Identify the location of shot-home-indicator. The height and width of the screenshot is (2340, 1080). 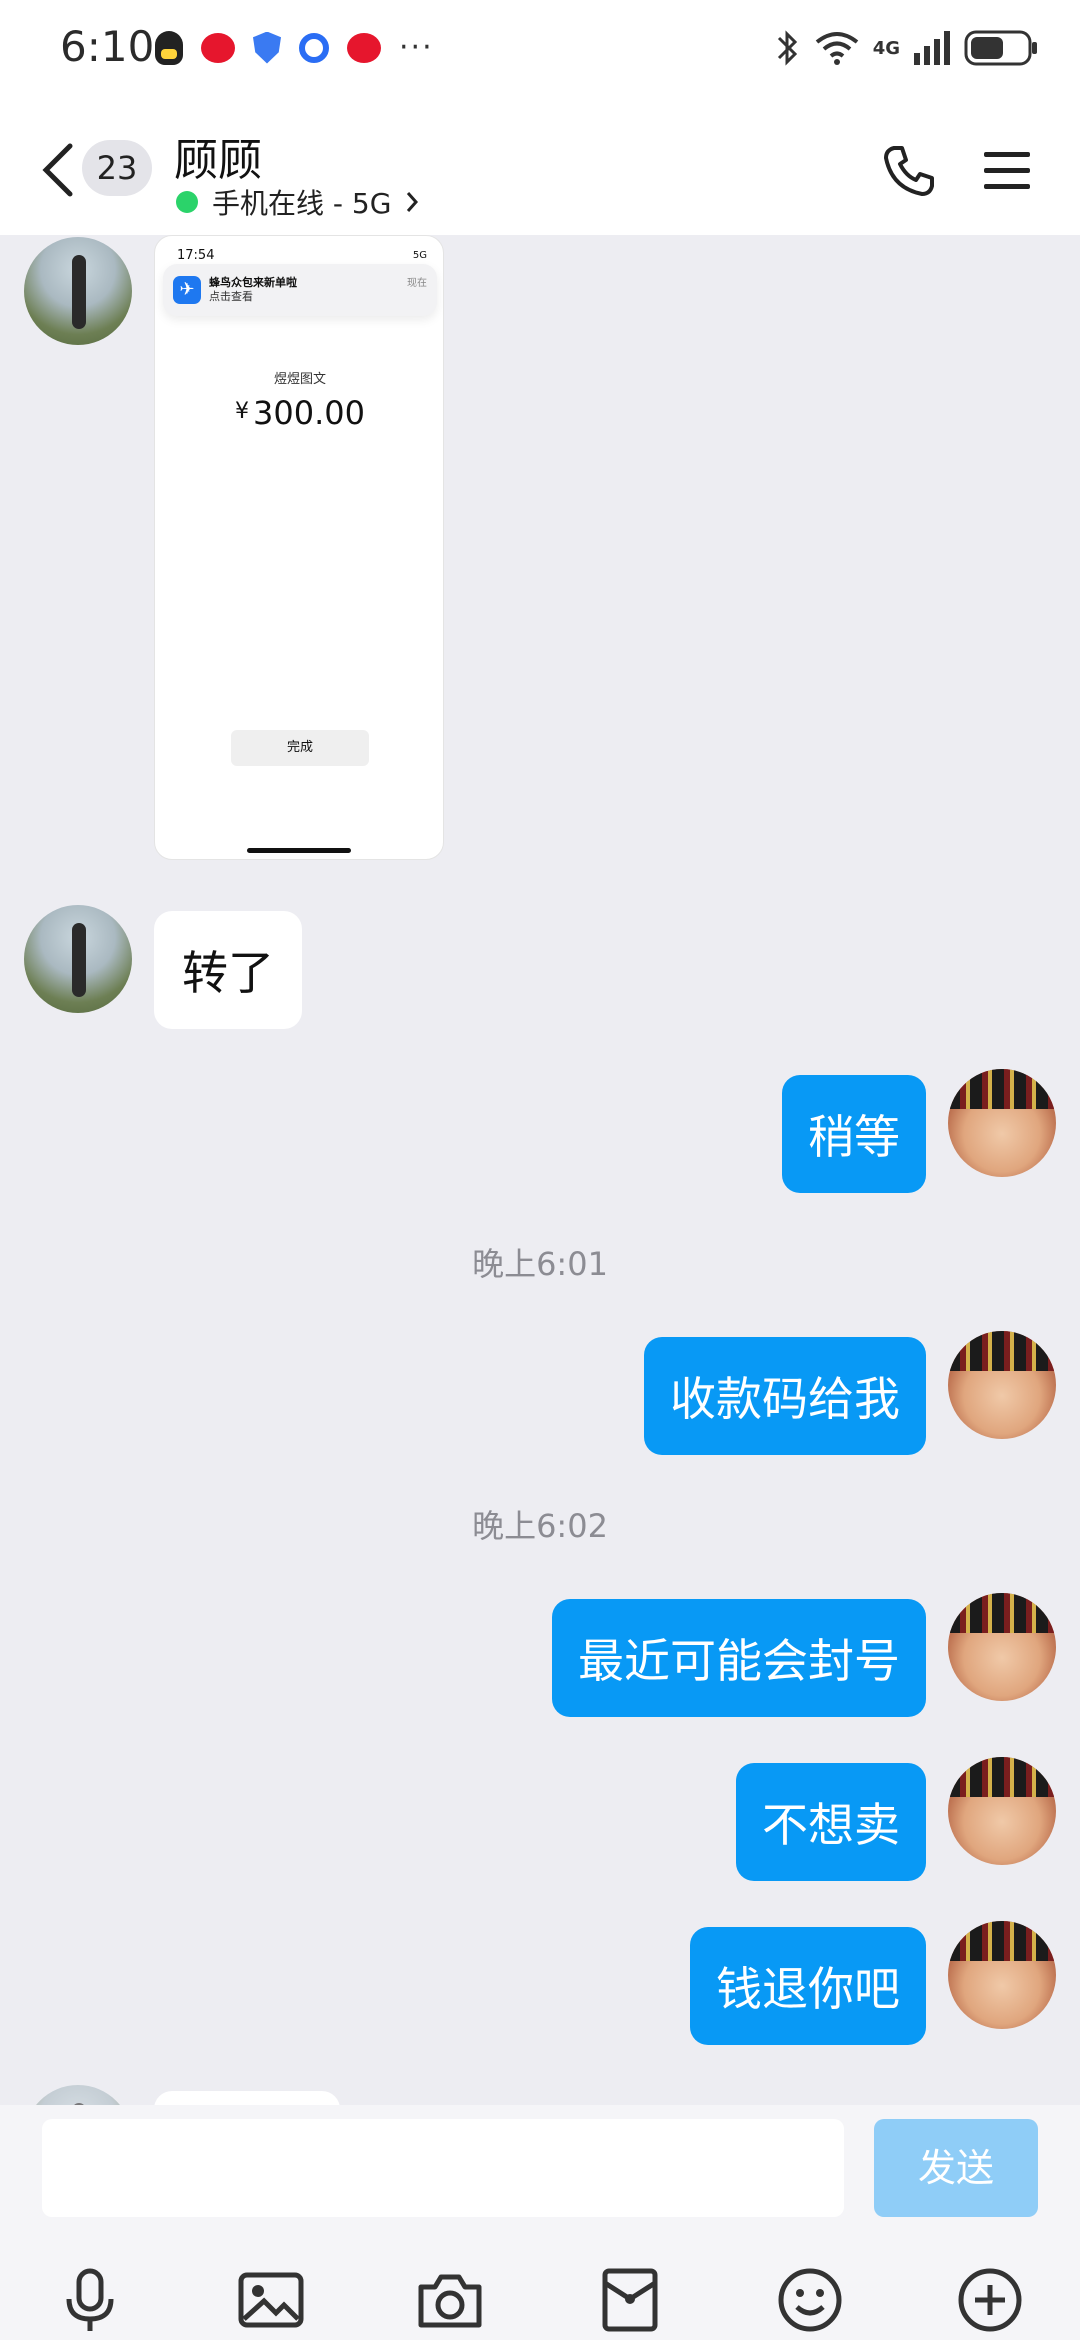
(299, 850).